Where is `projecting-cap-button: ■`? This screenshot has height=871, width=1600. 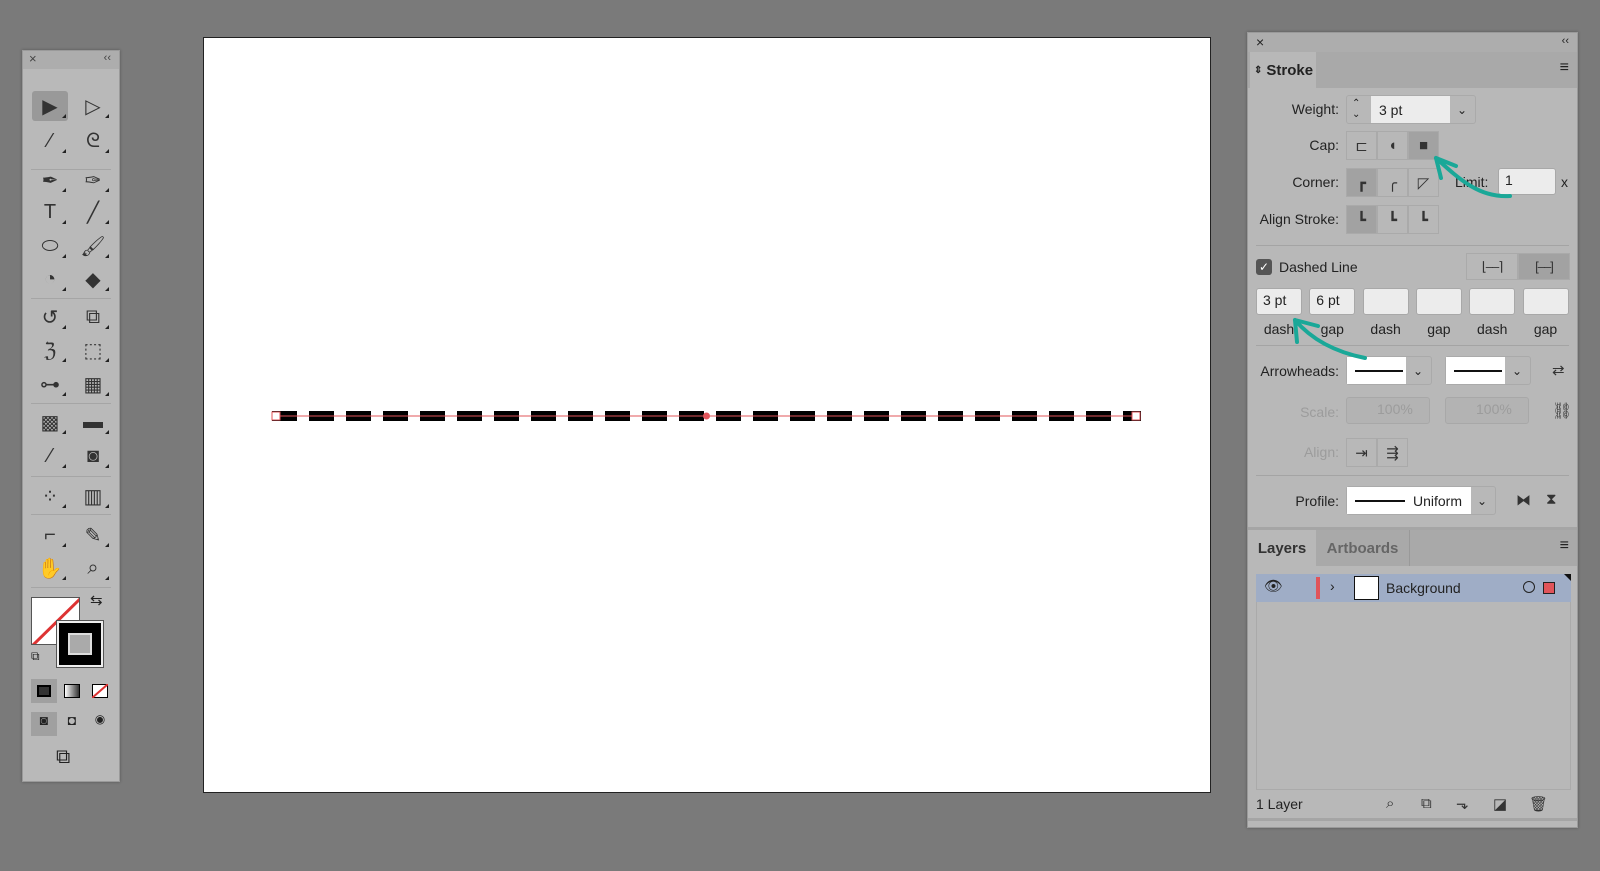 projecting-cap-button: ■ is located at coordinates (1423, 145).